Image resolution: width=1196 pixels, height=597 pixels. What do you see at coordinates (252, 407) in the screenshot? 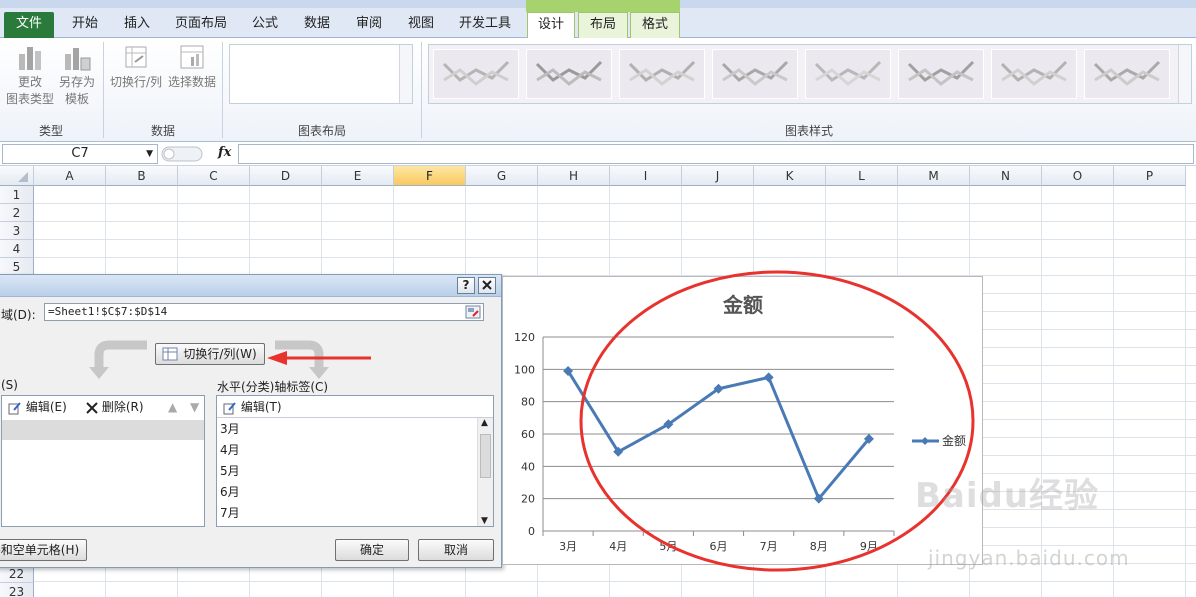
I see `edit-axis-button: 编辑(T)` at bounding box center [252, 407].